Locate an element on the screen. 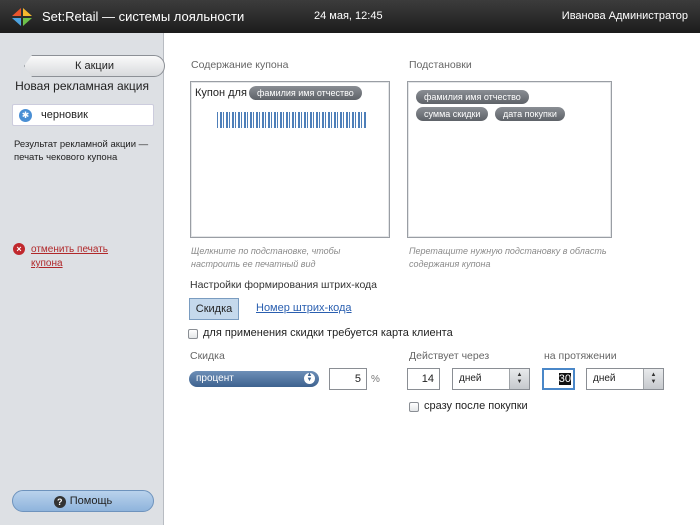  cancel-coupon-link: отменить печать купона is located at coordinates (86, 257).